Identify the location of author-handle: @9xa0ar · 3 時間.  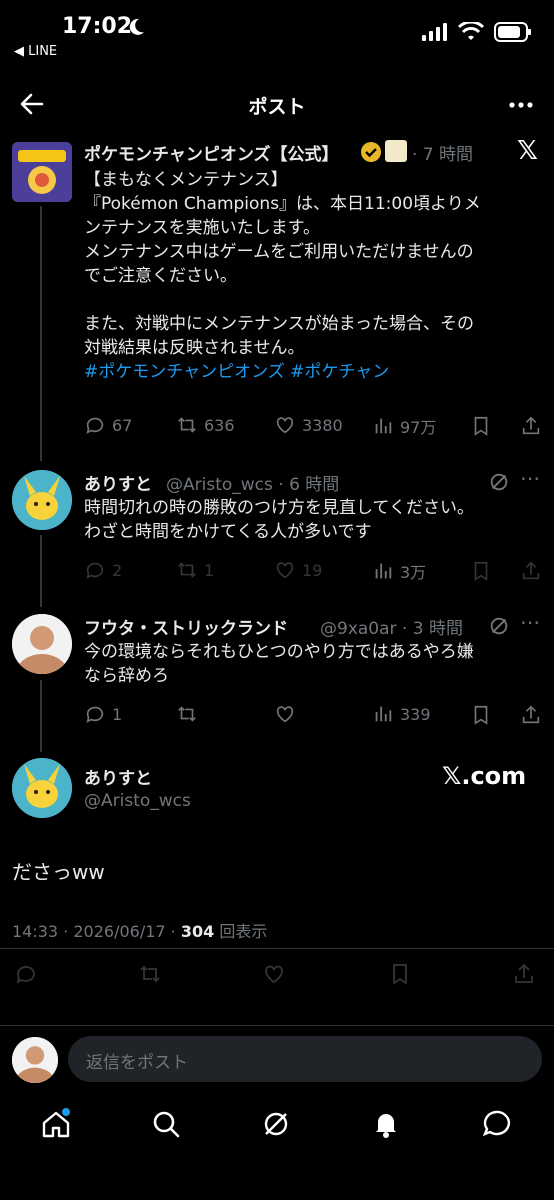
(391, 626).